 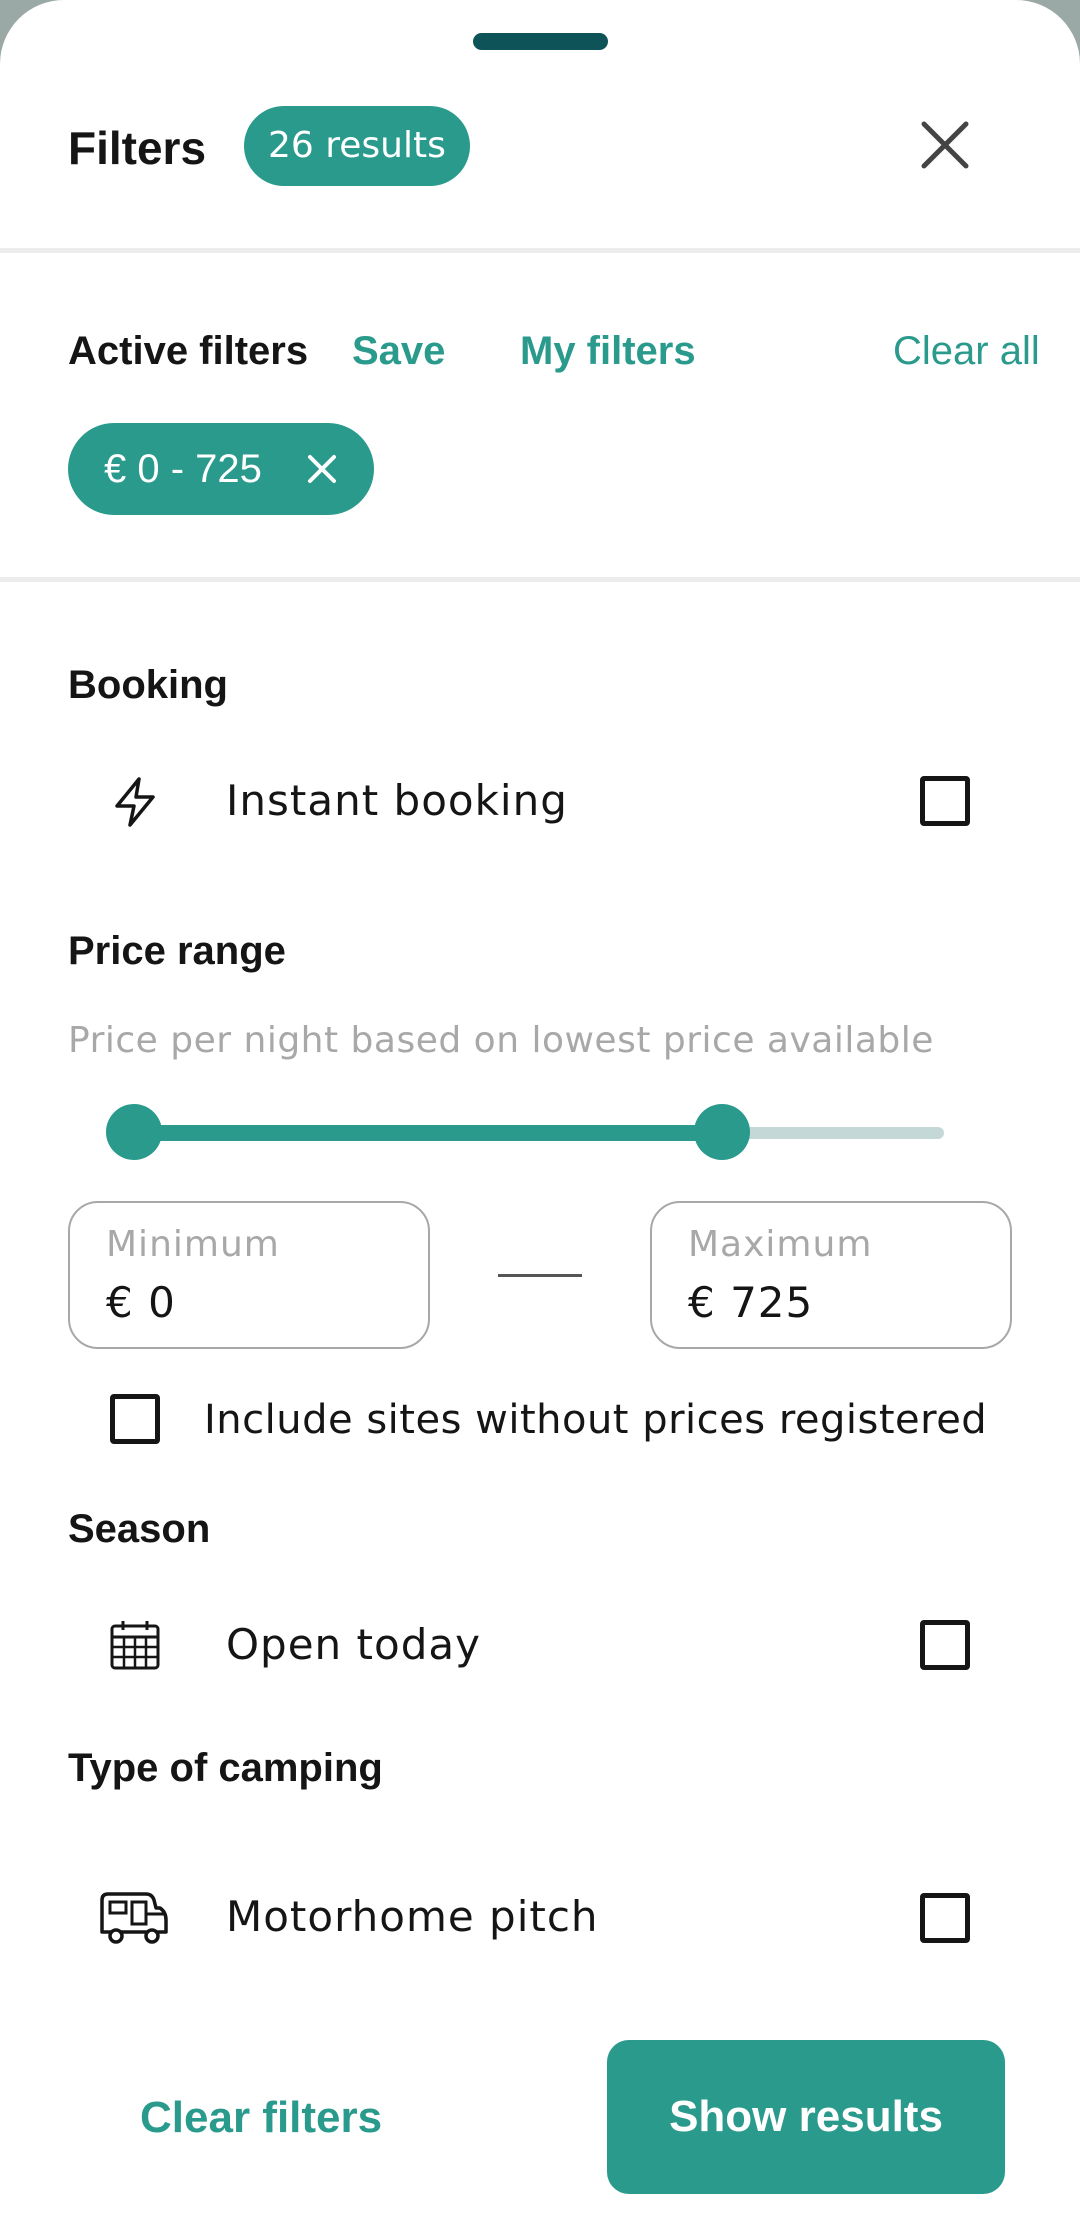 What do you see at coordinates (780, 1244) in the screenshot?
I see `maximum-price-caption: Maximum` at bounding box center [780, 1244].